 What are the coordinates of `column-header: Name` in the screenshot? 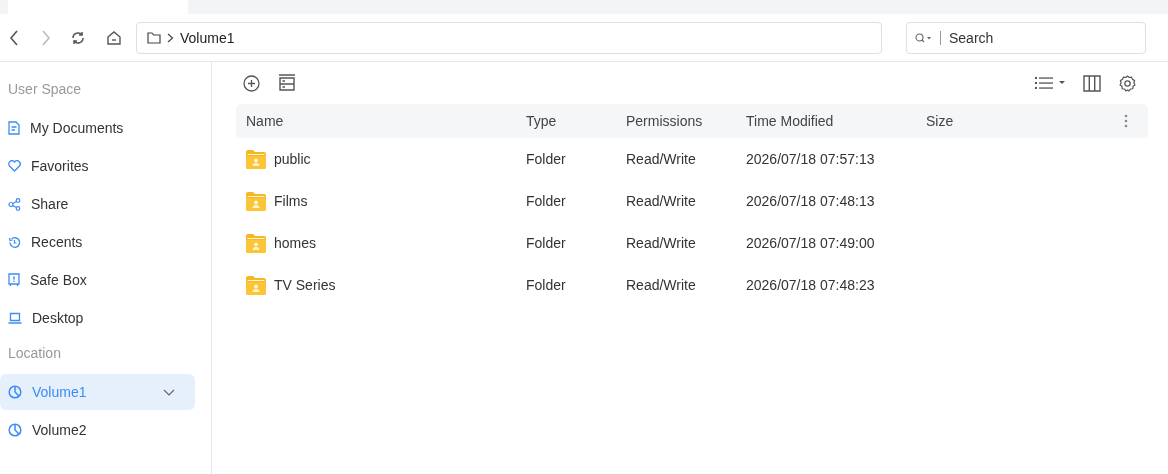 It's located at (386, 121).